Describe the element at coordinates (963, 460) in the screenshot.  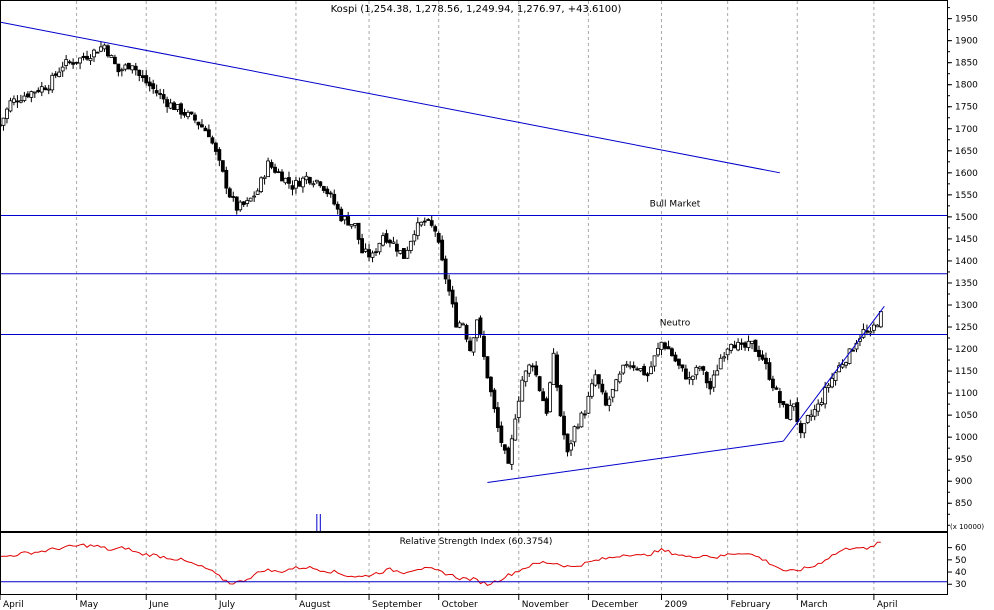
I see `price-tick-label: 950` at that location.